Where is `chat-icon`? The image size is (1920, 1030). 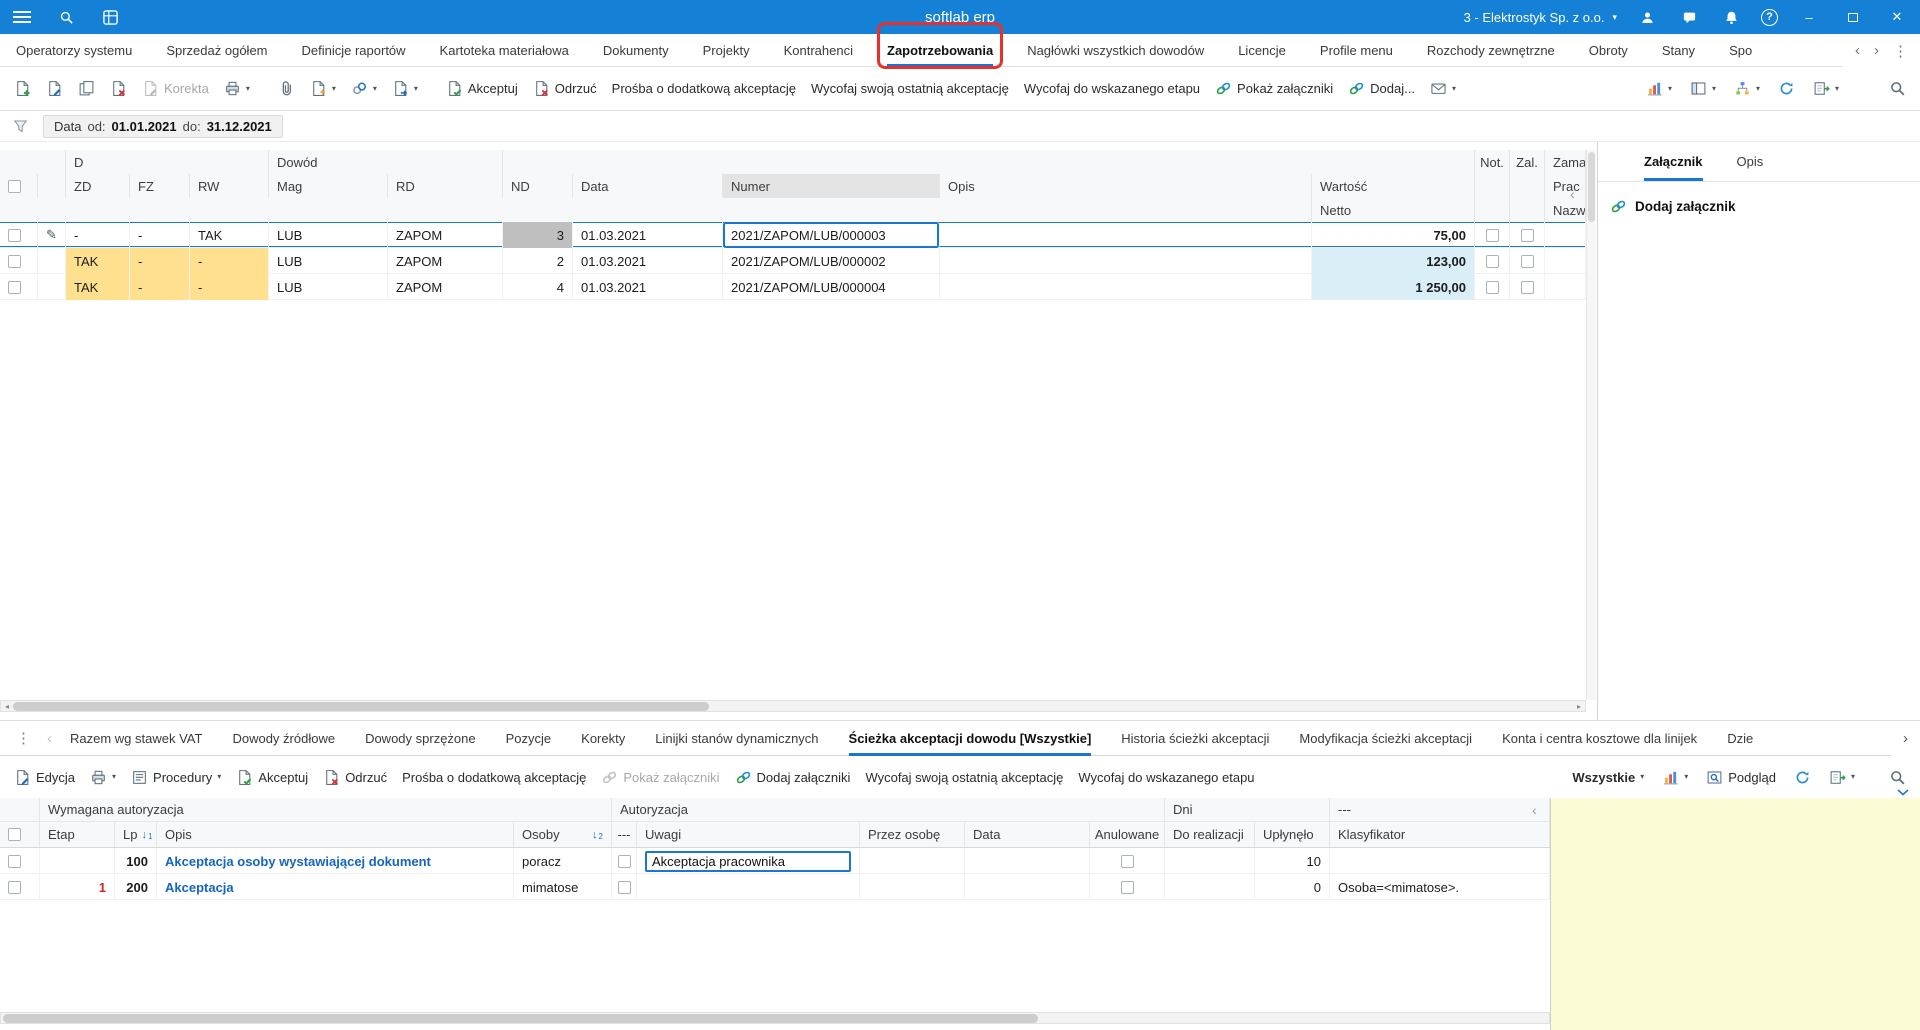 chat-icon is located at coordinates (1689, 17).